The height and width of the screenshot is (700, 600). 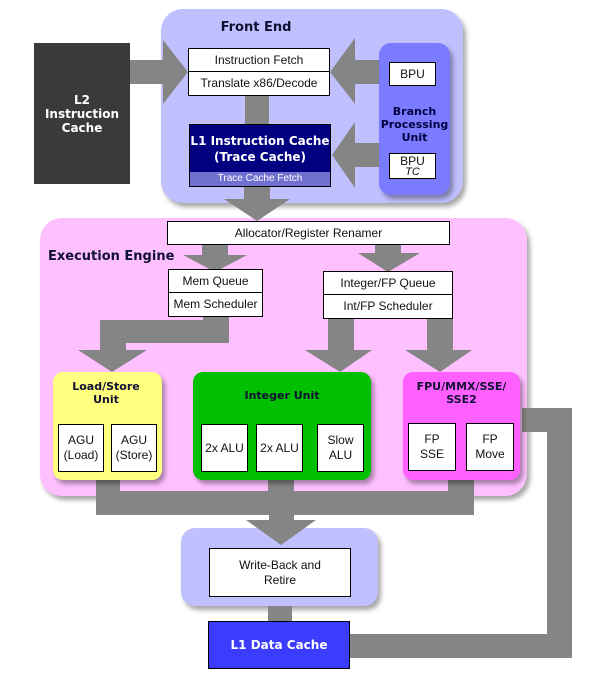 I want to click on l2-instruction-cache: L2 Instruction Cache, so click(x=82, y=113).